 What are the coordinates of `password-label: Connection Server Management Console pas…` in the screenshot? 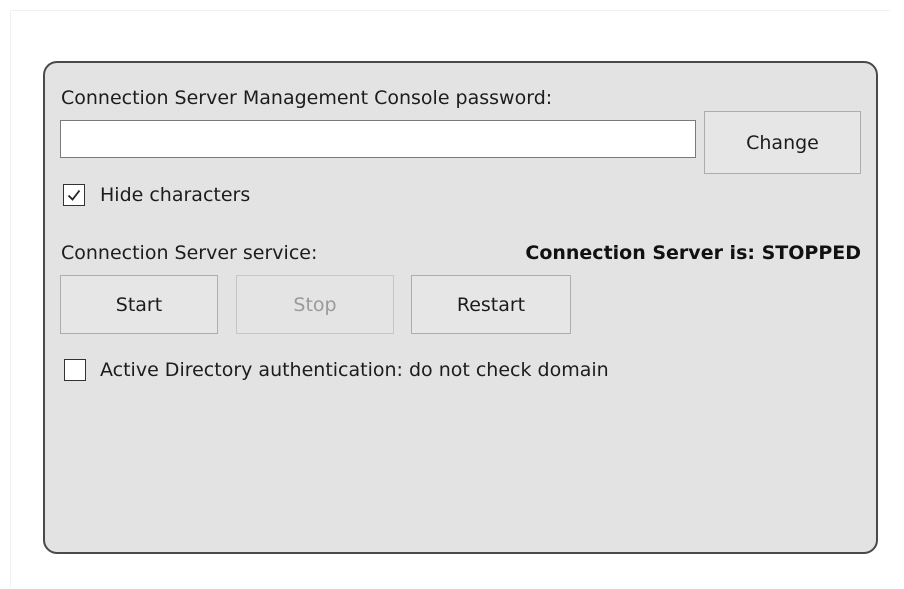 It's located at (307, 98).